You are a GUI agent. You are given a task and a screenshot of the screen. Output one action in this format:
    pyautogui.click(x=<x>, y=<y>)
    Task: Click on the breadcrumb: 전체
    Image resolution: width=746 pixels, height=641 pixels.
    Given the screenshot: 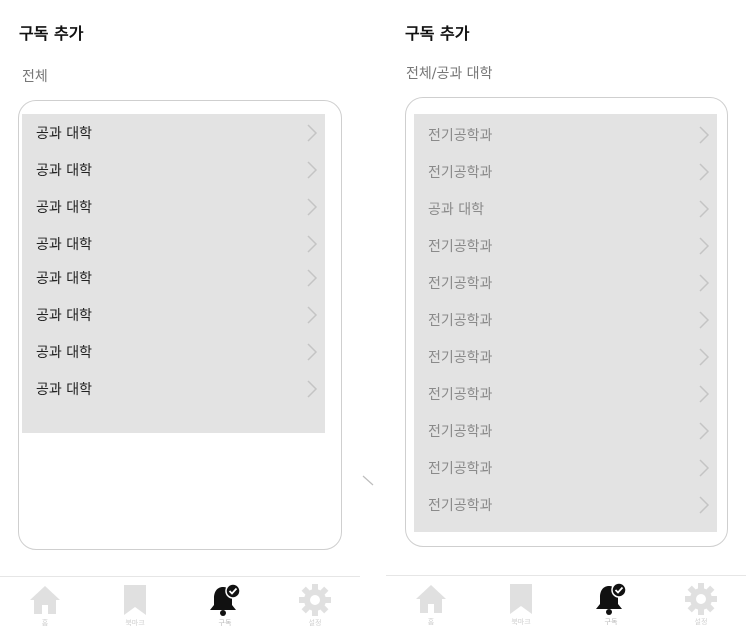 What is the action you would take?
    pyautogui.click(x=35, y=76)
    